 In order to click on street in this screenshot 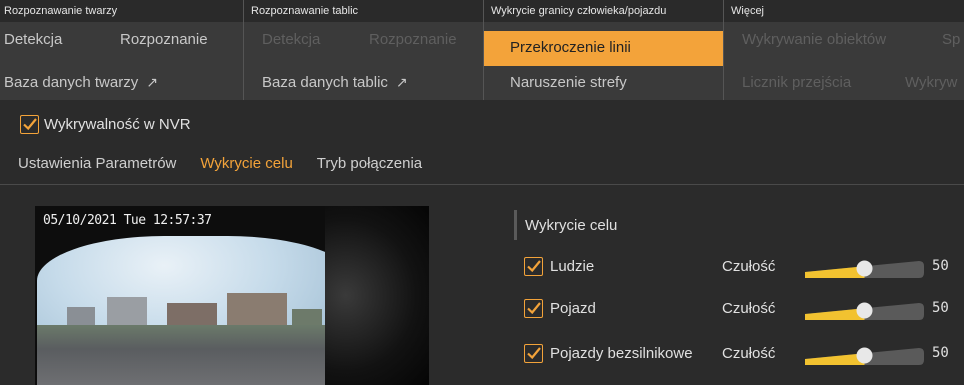, I will do `click(196, 355)`.